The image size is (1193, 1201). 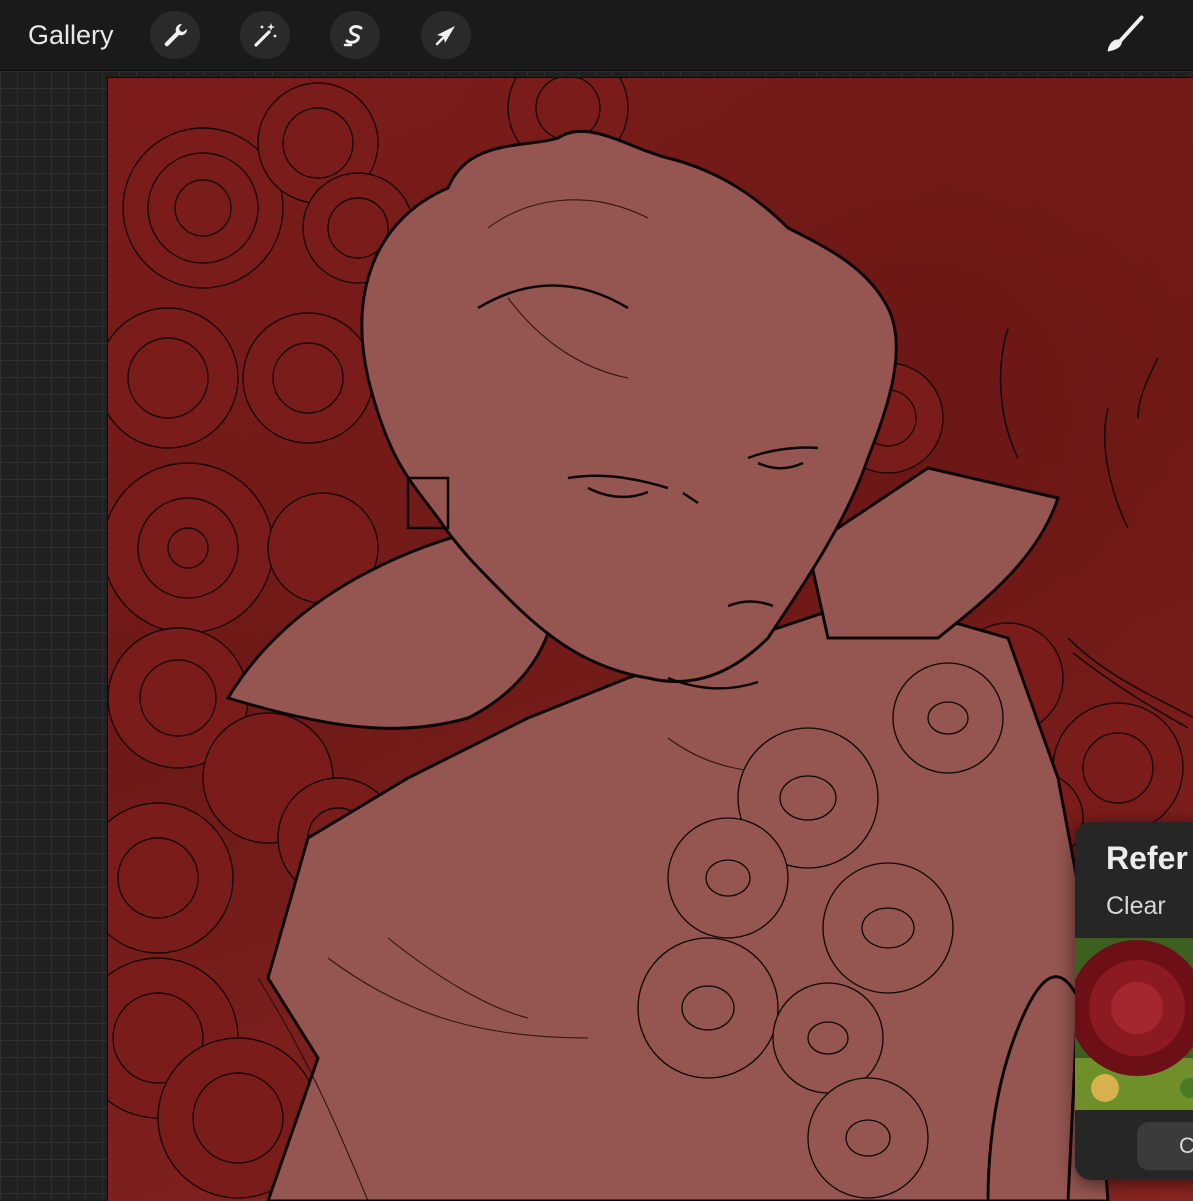 What do you see at coordinates (71, 35) in the screenshot?
I see `gallery-button: Gallery` at bounding box center [71, 35].